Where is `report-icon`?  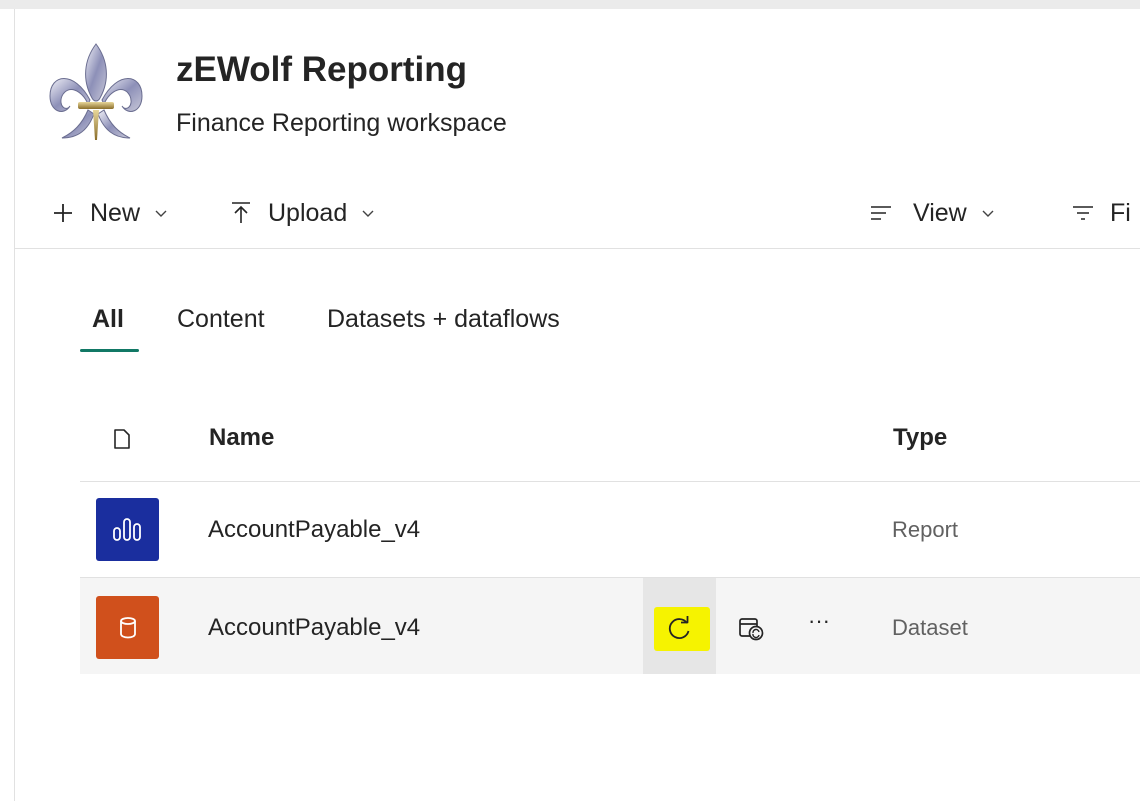
report-icon is located at coordinates (127, 529).